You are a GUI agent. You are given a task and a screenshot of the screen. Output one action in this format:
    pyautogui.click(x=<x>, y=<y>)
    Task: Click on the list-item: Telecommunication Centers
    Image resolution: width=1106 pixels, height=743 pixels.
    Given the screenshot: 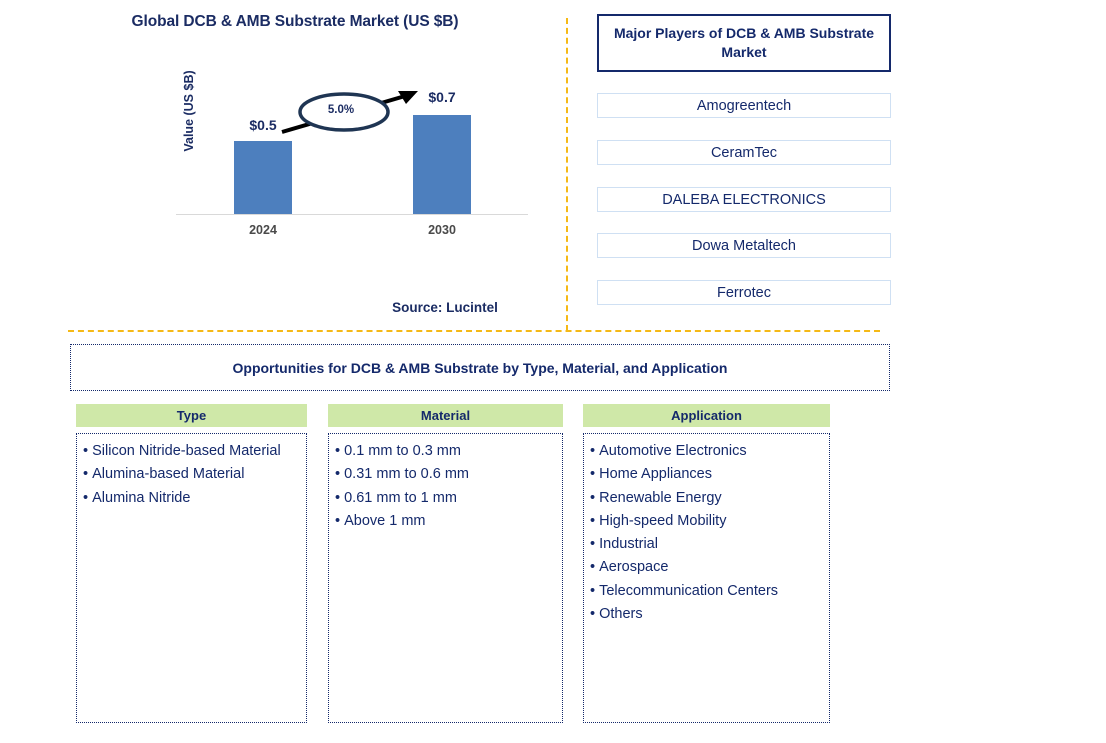 What is the action you would take?
    pyautogui.click(x=706, y=591)
    